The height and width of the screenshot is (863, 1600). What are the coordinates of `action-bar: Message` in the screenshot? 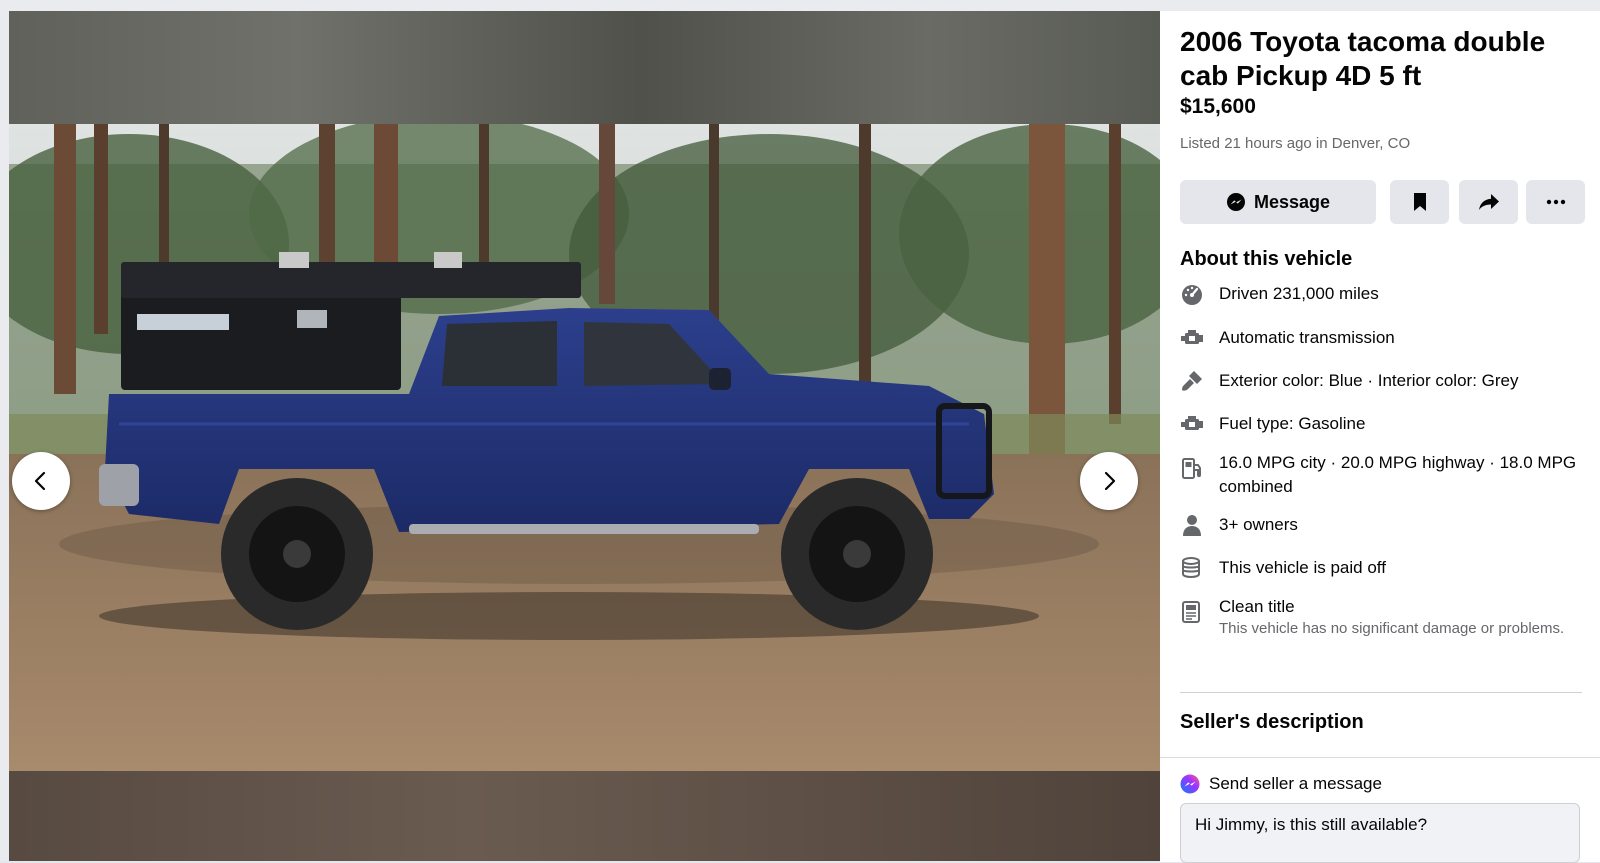 It's located at (1382, 202).